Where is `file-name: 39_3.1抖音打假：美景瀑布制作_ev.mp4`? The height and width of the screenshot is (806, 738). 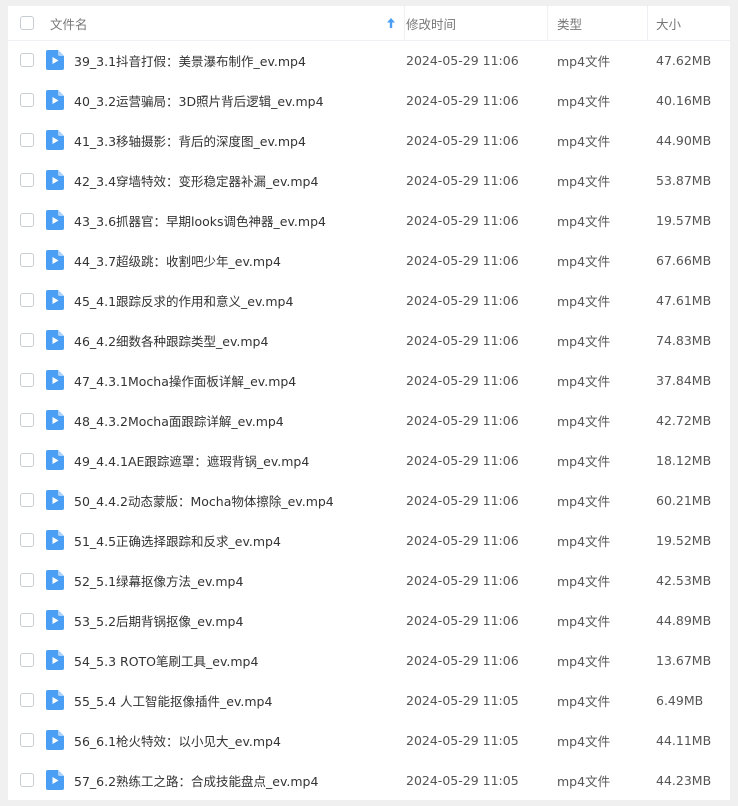
file-name: 39_3.1抖音打假：美景瀑布制作_ev.mp4 is located at coordinates (234, 60).